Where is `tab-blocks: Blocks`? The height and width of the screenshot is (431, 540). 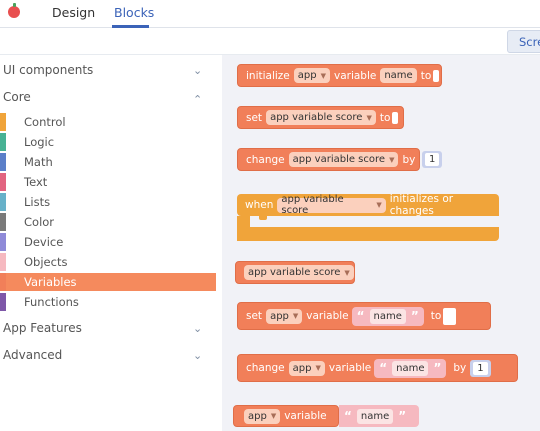
tab-blocks: Blocks is located at coordinates (134, 12).